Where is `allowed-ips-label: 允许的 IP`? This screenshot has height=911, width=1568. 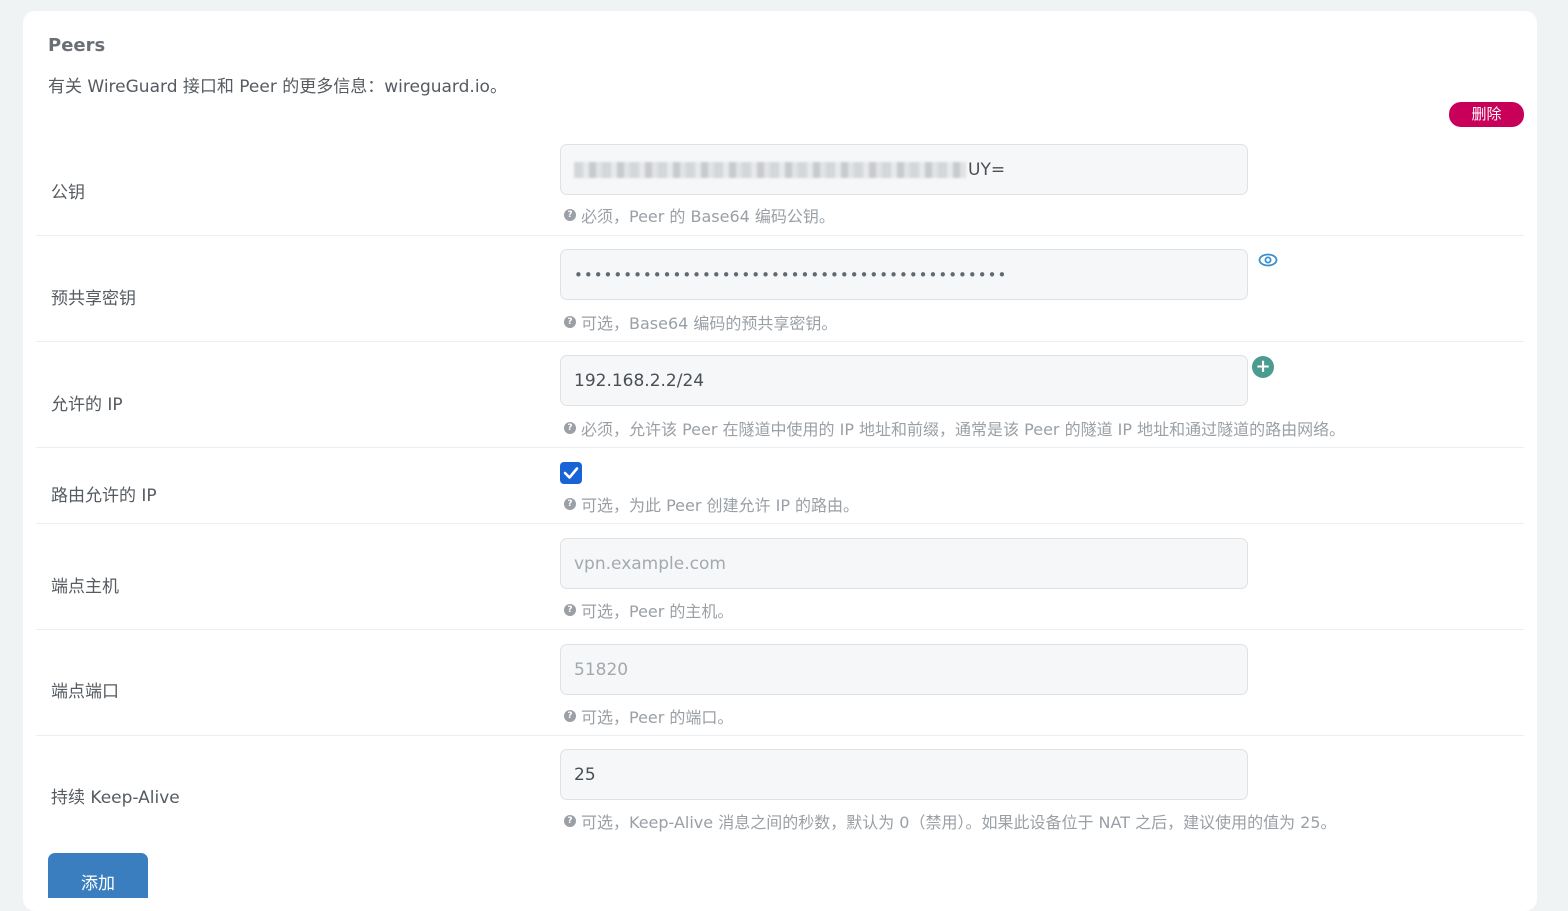
allowed-ips-label: 允许的 IP is located at coordinates (87, 405).